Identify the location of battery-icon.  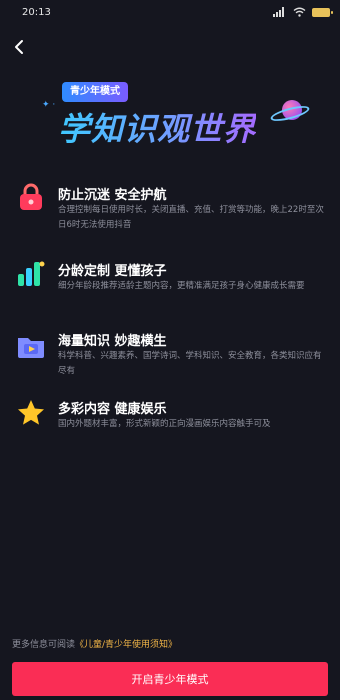
(322, 12).